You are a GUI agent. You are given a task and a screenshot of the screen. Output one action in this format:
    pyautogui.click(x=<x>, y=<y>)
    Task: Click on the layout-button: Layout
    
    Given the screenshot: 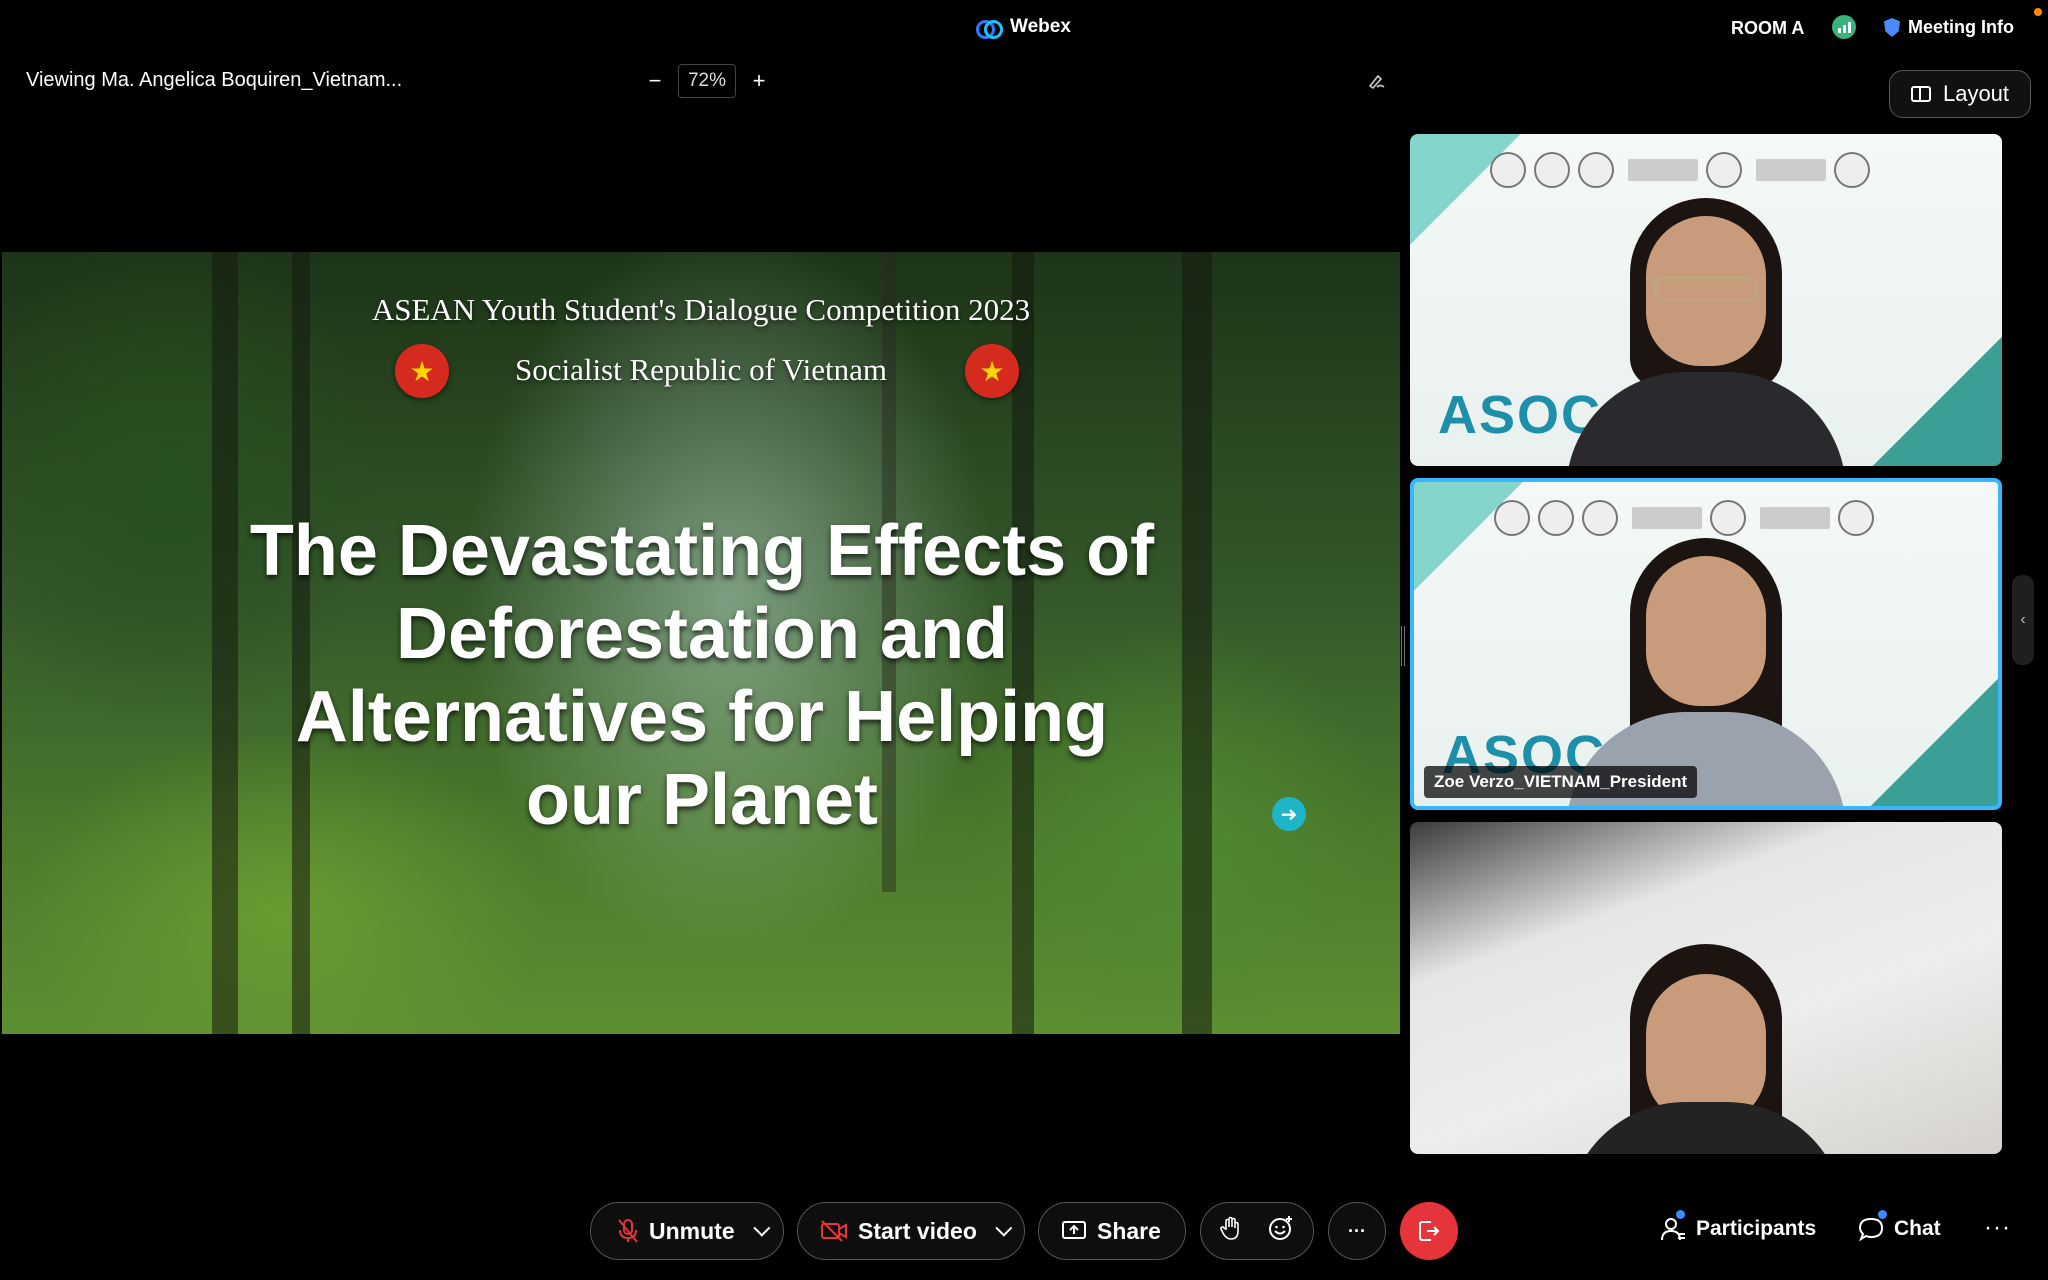 What is the action you would take?
    pyautogui.click(x=1960, y=94)
    